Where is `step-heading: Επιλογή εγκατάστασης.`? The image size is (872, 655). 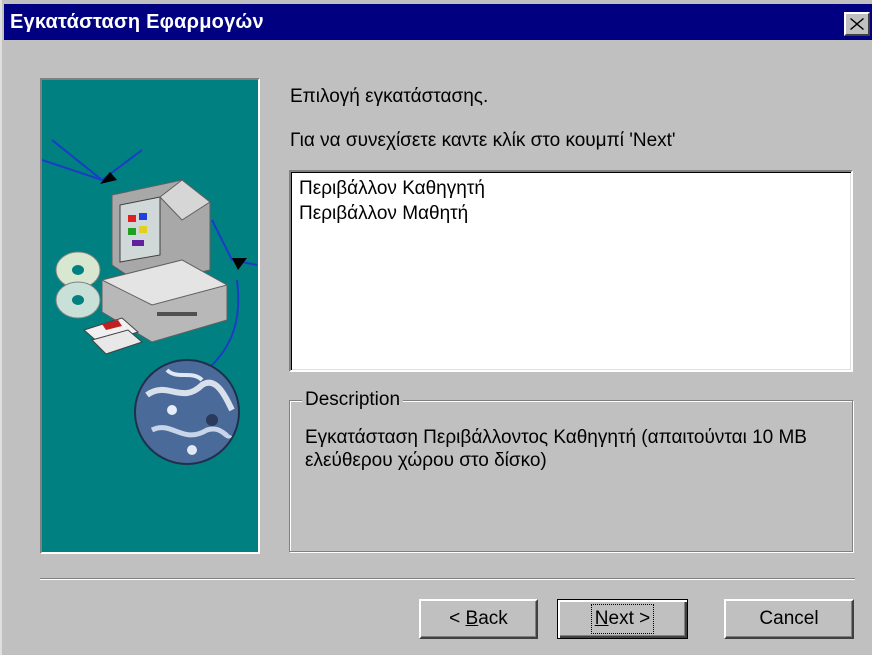
step-heading: Επιλογή εγκατάστασης. is located at coordinates (389, 96).